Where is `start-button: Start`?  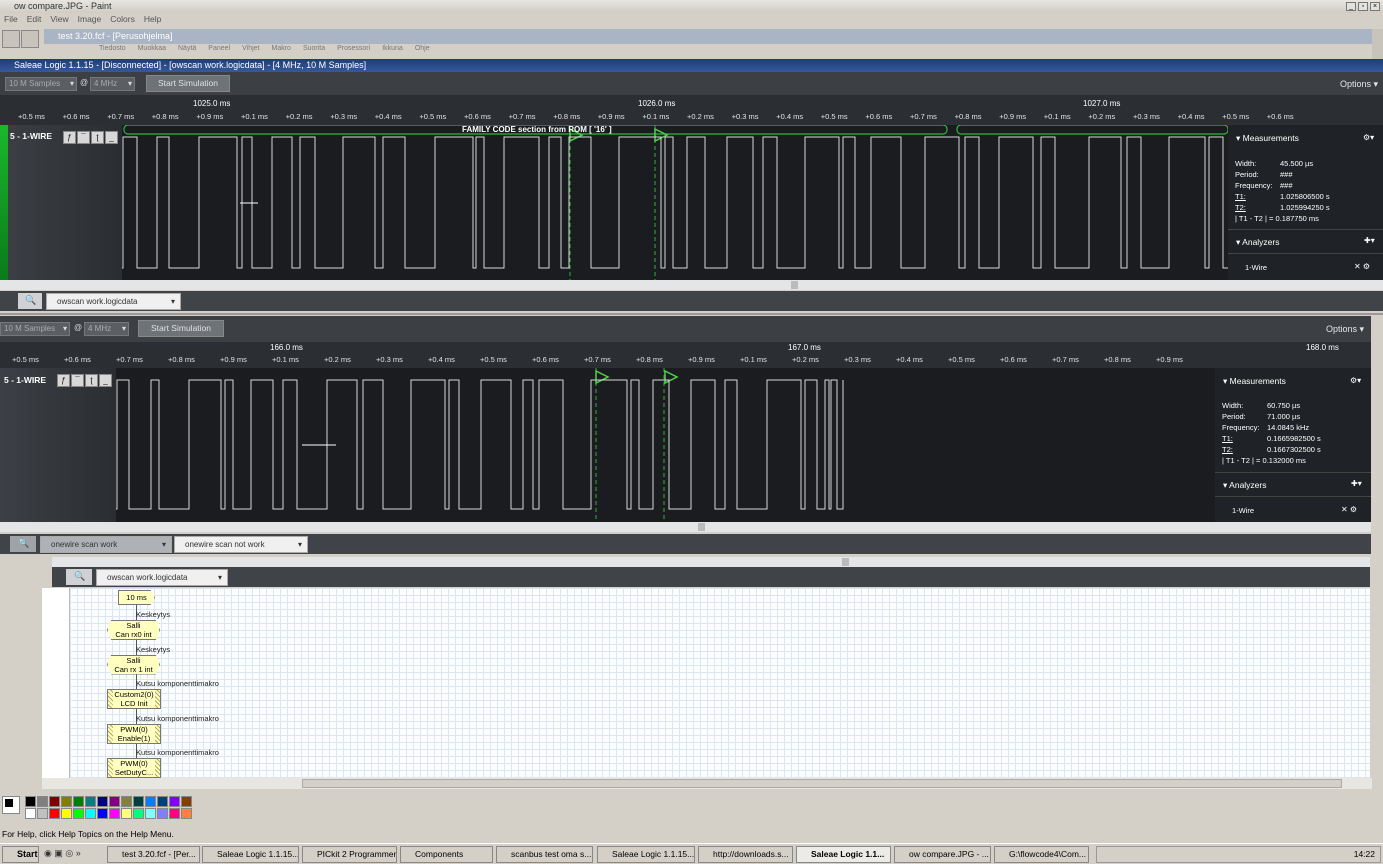
start-button: Start is located at coordinates (20, 854).